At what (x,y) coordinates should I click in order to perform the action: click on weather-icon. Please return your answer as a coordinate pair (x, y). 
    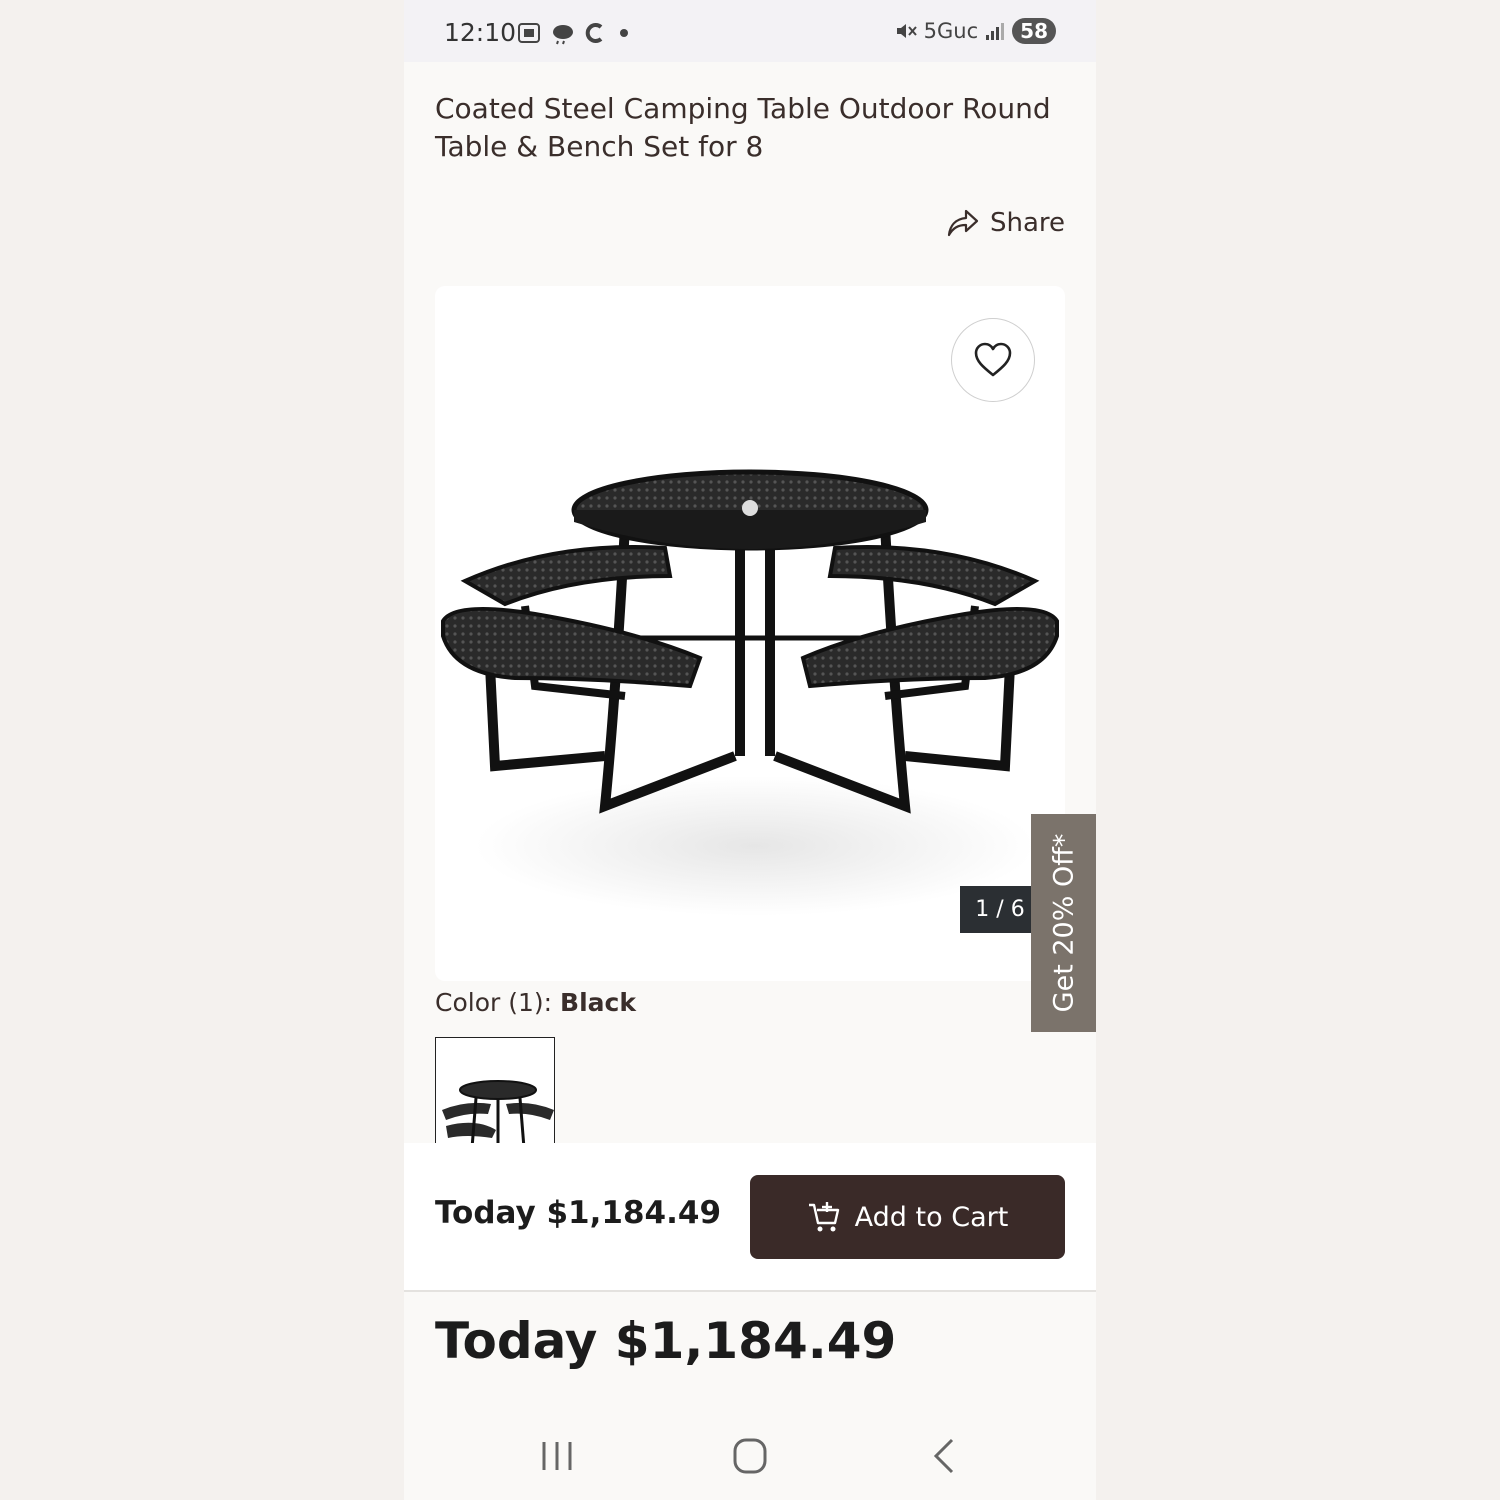
    Looking at the image, I should click on (563, 35).